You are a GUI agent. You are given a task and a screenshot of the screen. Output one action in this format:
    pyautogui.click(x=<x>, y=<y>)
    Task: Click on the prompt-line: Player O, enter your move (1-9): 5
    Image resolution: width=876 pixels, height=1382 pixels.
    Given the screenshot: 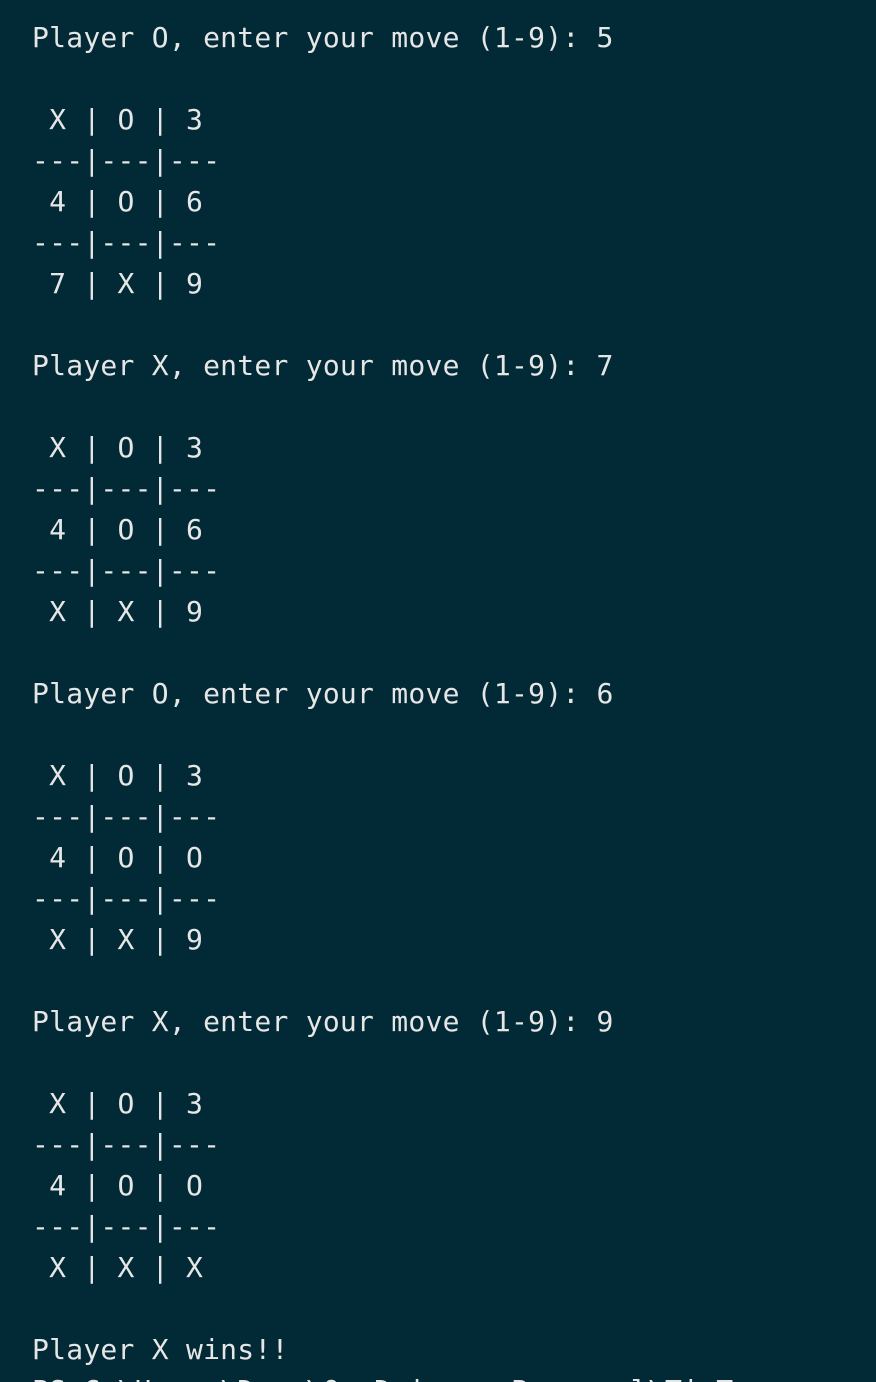 What is the action you would take?
    pyautogui.click(x=323, y=37)
    